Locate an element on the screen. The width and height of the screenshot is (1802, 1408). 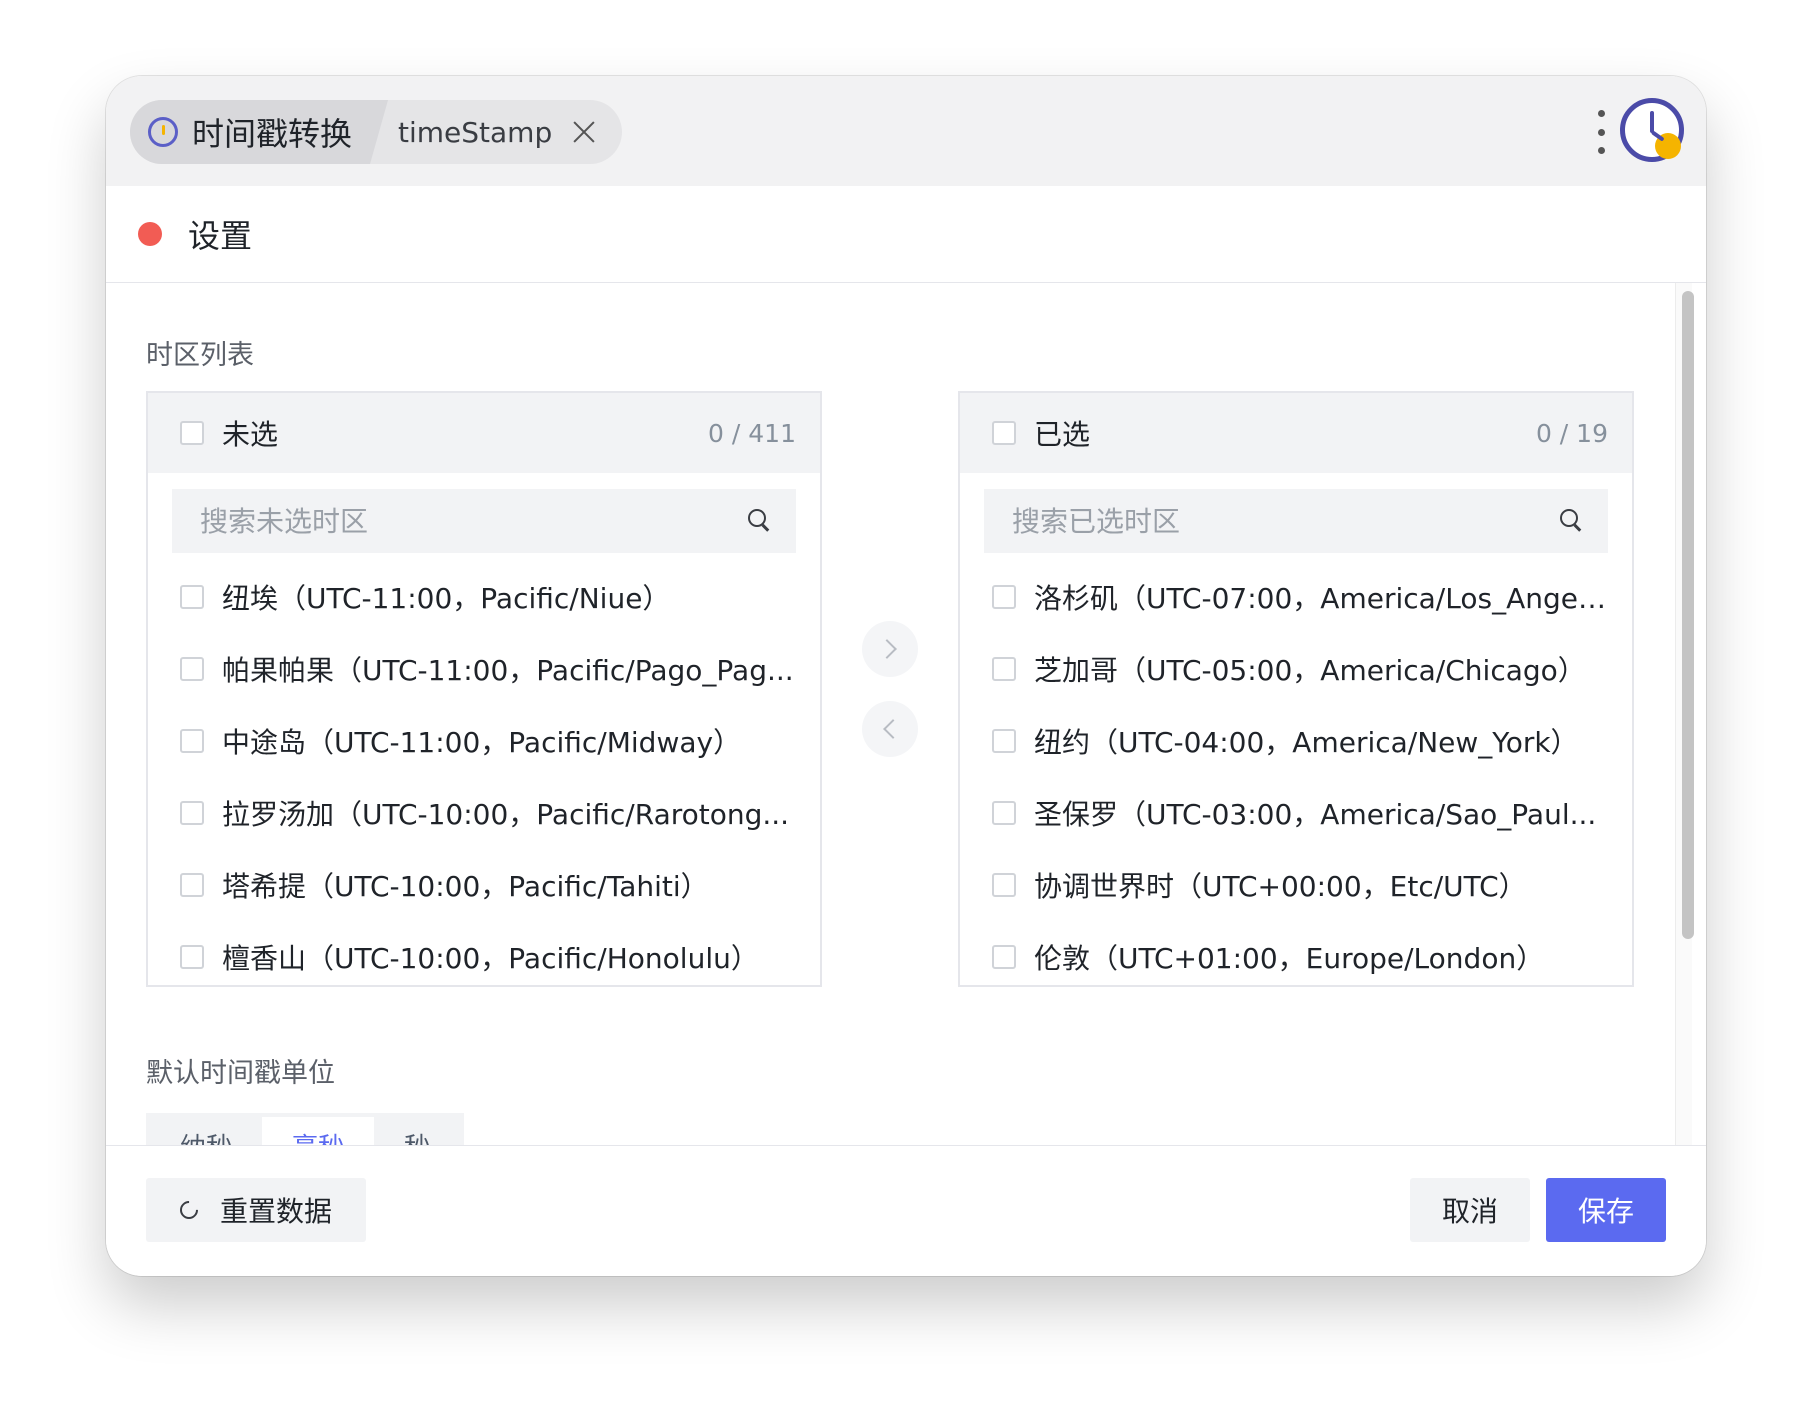
list-item: 檀香山（UTC-10:00，Pacific/Honolulu） is located at coordinates (484, 953).